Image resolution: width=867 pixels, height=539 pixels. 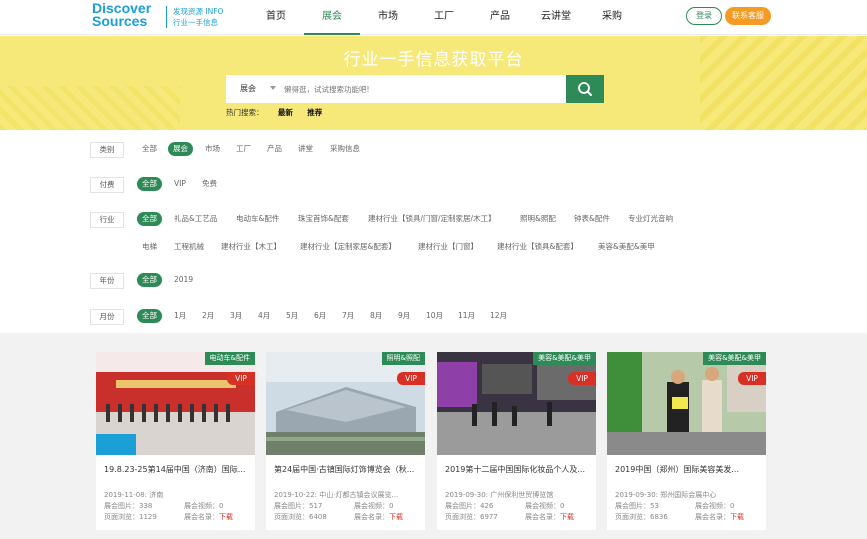 What do you see at coordinates (499, 495) in the screenshot?
I see `date-location: 2019-09-30: 广州保利世贸博览馆` at bounding box center [499, 495].